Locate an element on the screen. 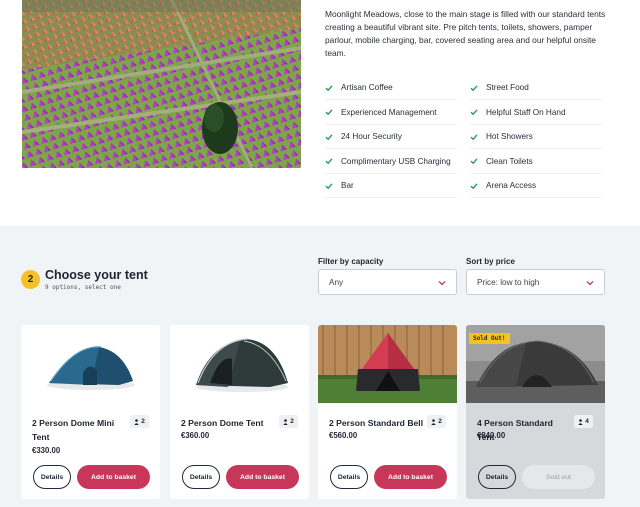 This screenshot has height=507, width=640. amenity-item: Helpful Staff On Hand is located at coordinates (536, 113).